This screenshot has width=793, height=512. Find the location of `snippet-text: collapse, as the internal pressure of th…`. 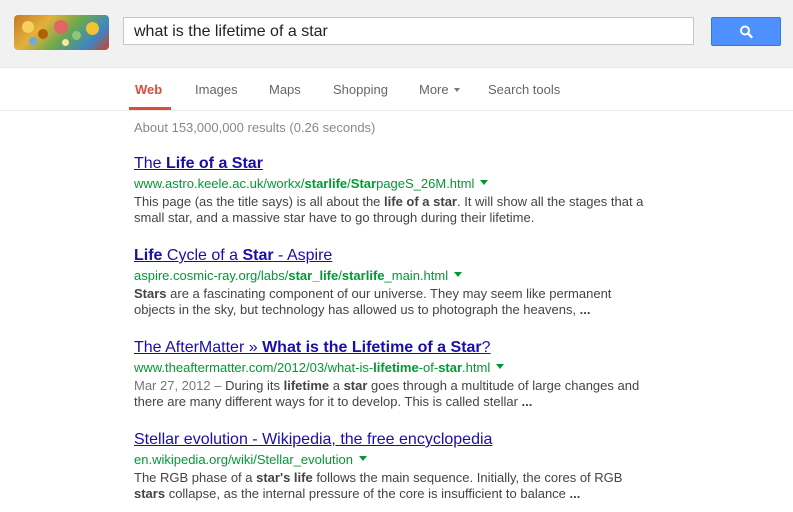

snippet-text: collapse, as the internal pressure of th… is located at coordinates (367, 493).